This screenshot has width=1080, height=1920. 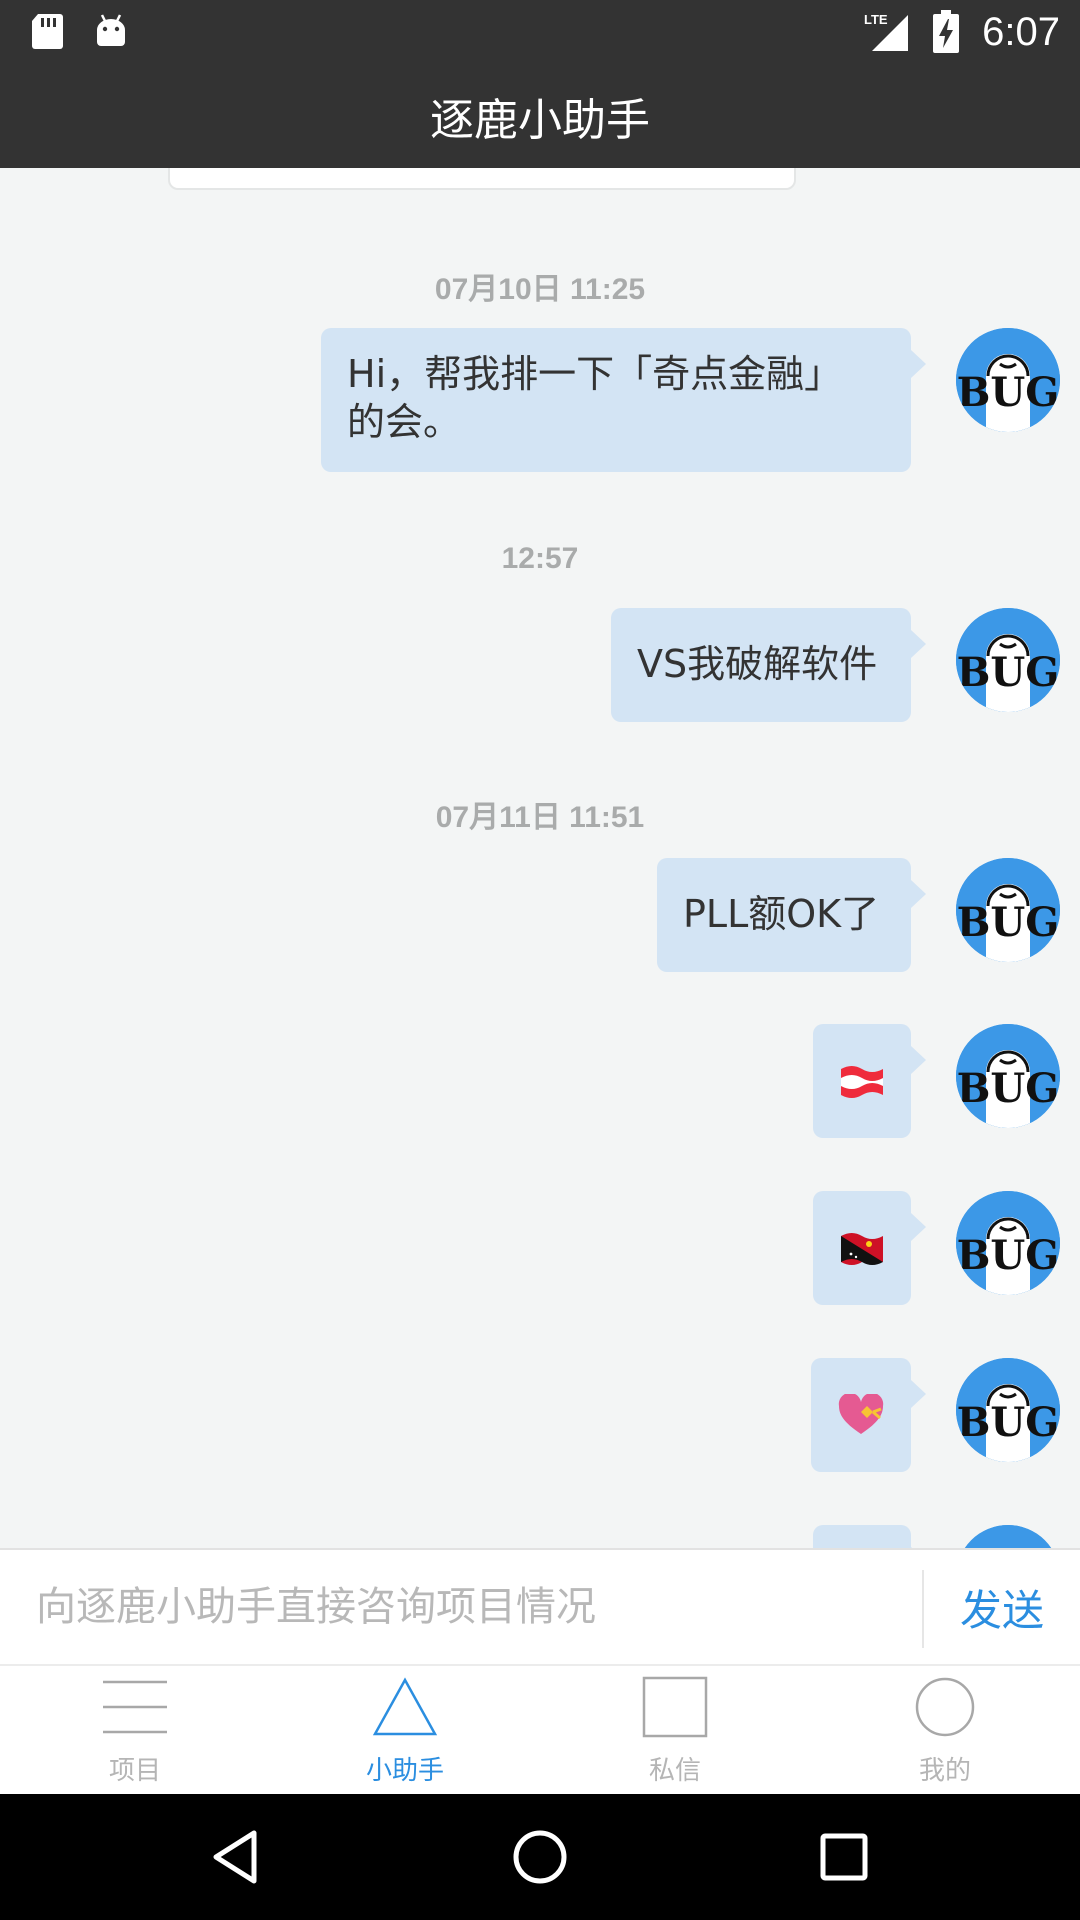 I want to click on timestamp: 12:57, so click(x=540, y=558).